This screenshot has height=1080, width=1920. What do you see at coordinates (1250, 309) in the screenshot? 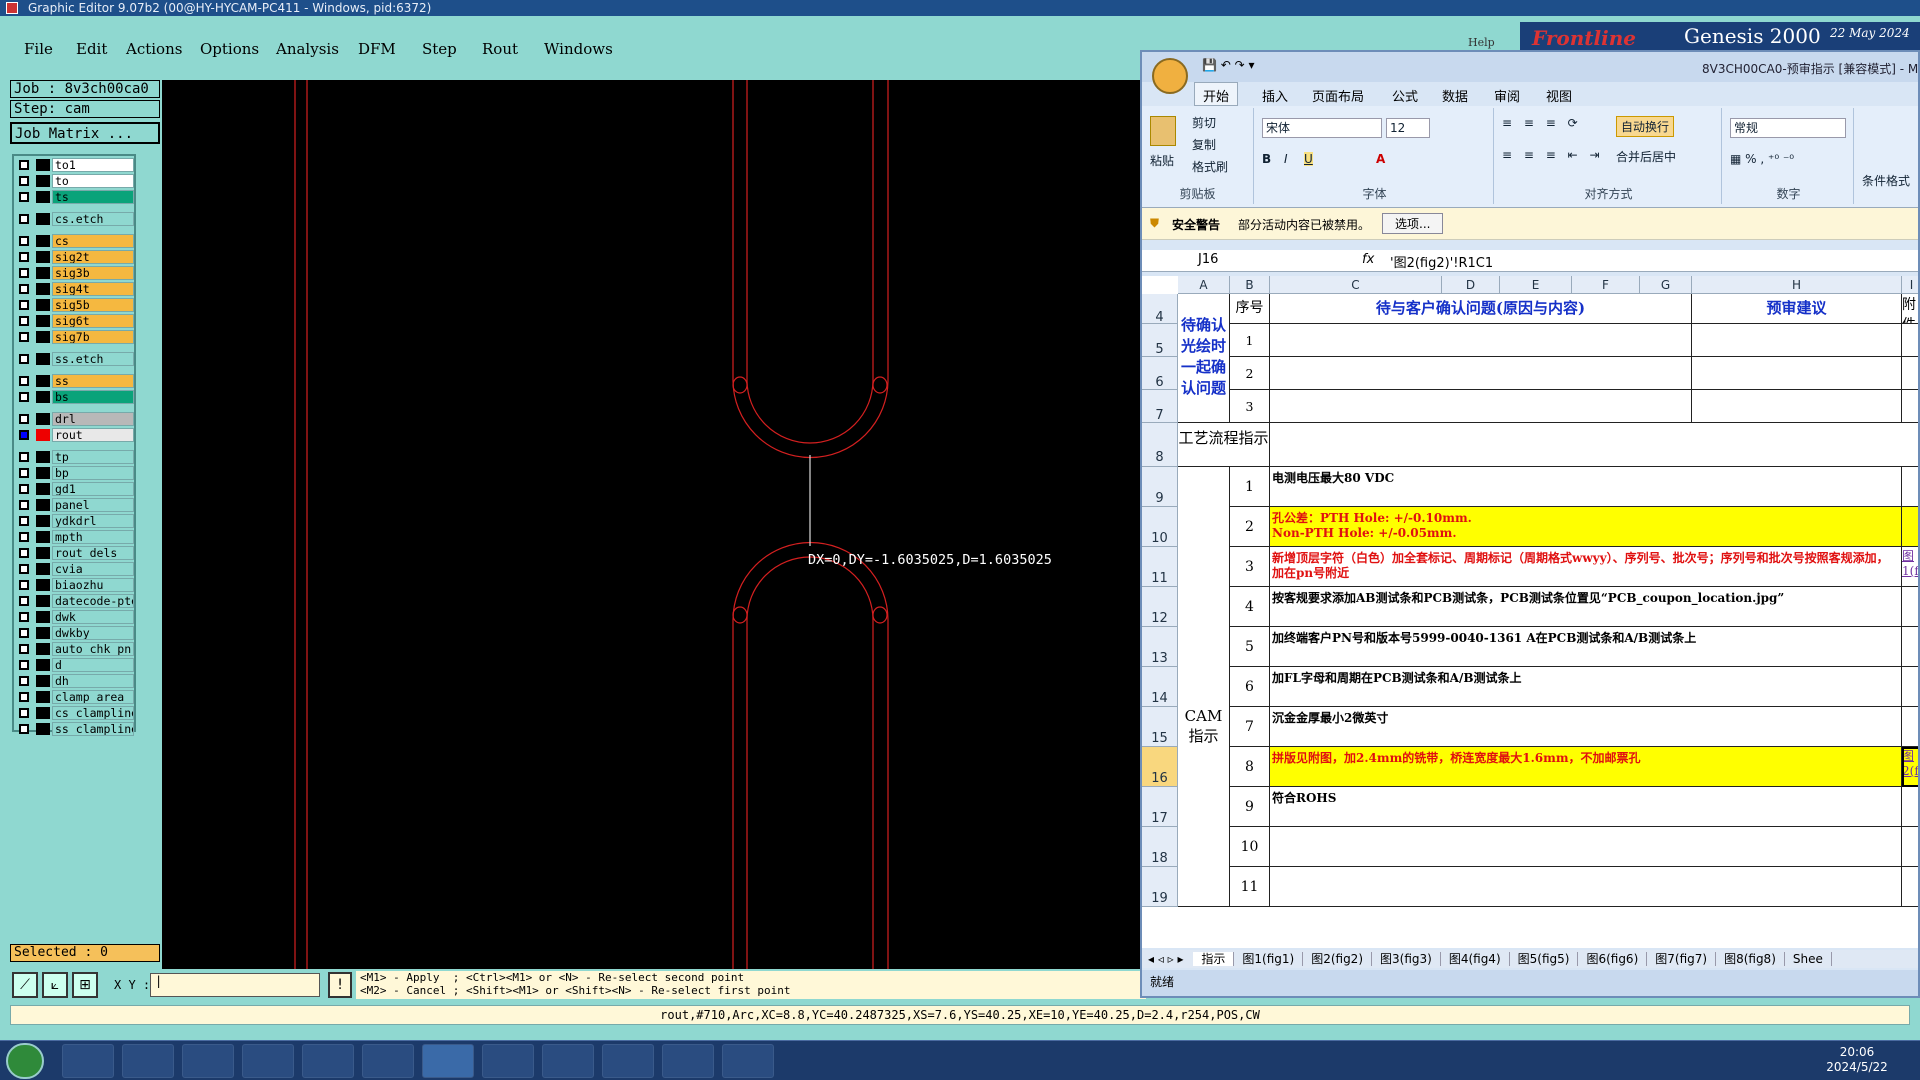
I see `seq-header: 序号` at bounding box center [1250, 309].